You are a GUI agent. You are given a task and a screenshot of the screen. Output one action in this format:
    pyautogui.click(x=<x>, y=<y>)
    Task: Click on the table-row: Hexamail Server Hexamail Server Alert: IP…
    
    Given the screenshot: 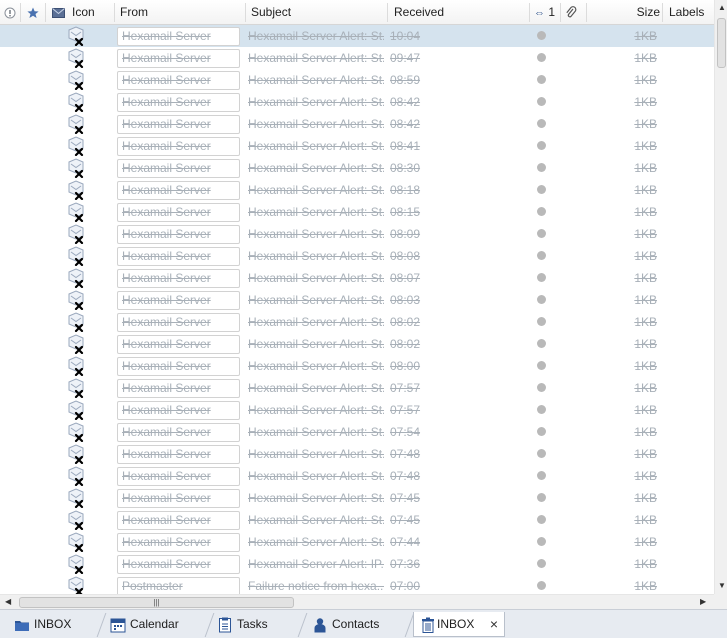 What is the action you would take?
    pyautogui.click(x=357, y=564)
    